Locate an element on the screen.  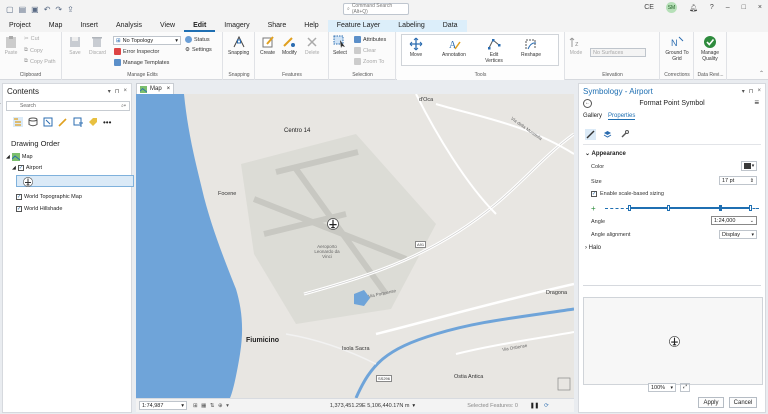
status-tools-icons: ⊞ ▦ ⇅ ⊕ ▾ is located at coordinates (211, 406).